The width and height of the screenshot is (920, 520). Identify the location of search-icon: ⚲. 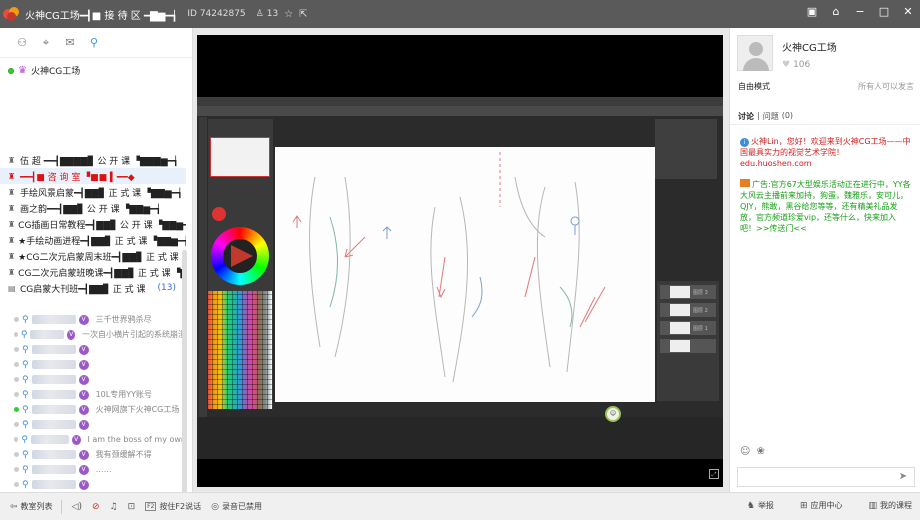
(94, 42).